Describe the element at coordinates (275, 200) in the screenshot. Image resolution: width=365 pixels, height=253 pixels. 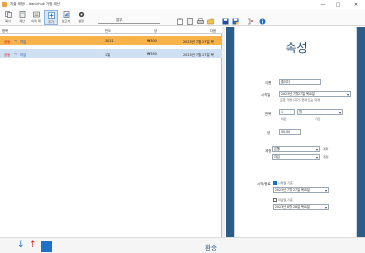
I see `end-date-checkbox` at that location.